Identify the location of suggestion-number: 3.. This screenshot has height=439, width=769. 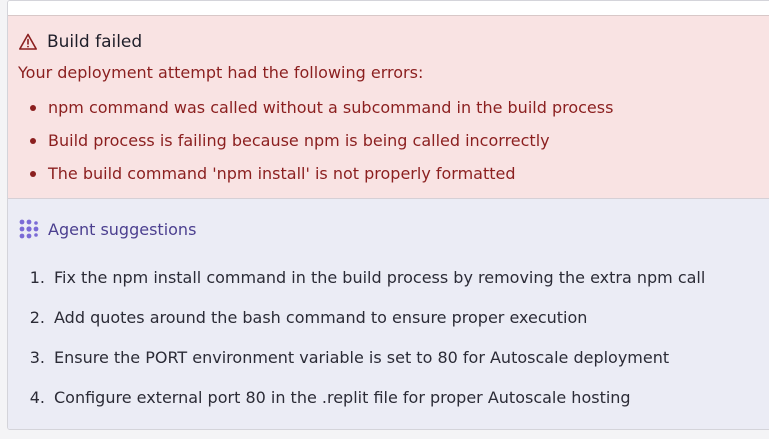
(37, 357).